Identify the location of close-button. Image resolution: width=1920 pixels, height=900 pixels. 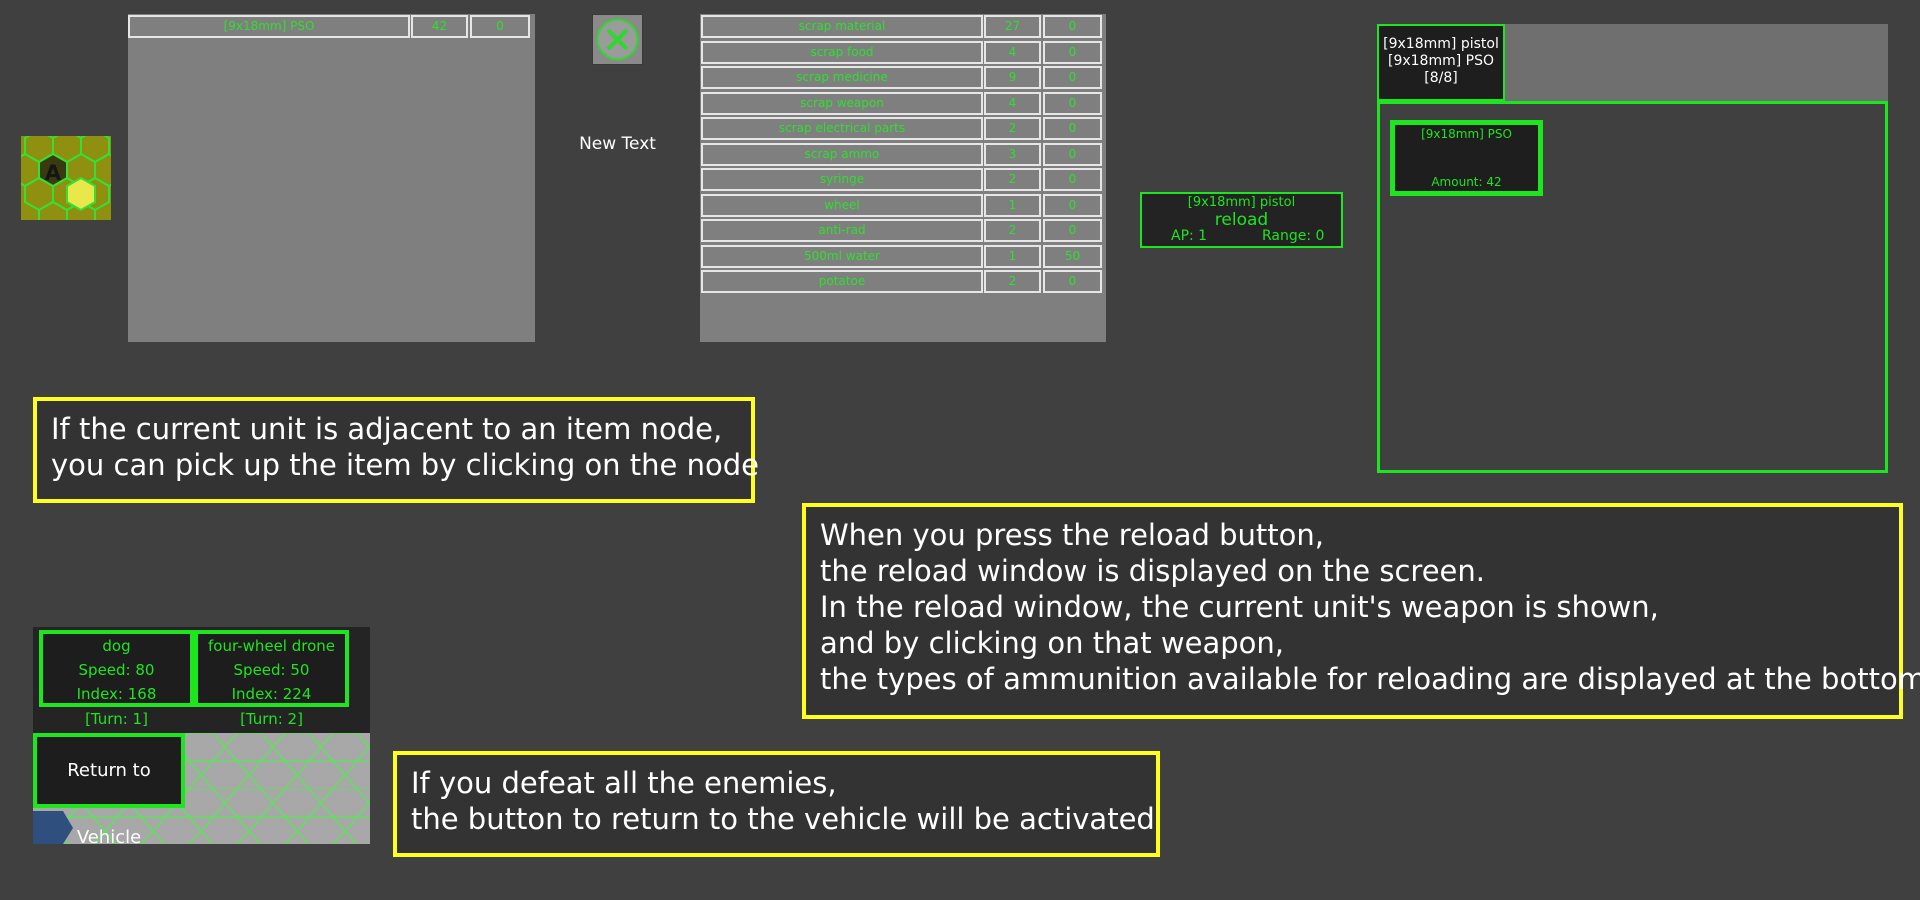
(617, 39).